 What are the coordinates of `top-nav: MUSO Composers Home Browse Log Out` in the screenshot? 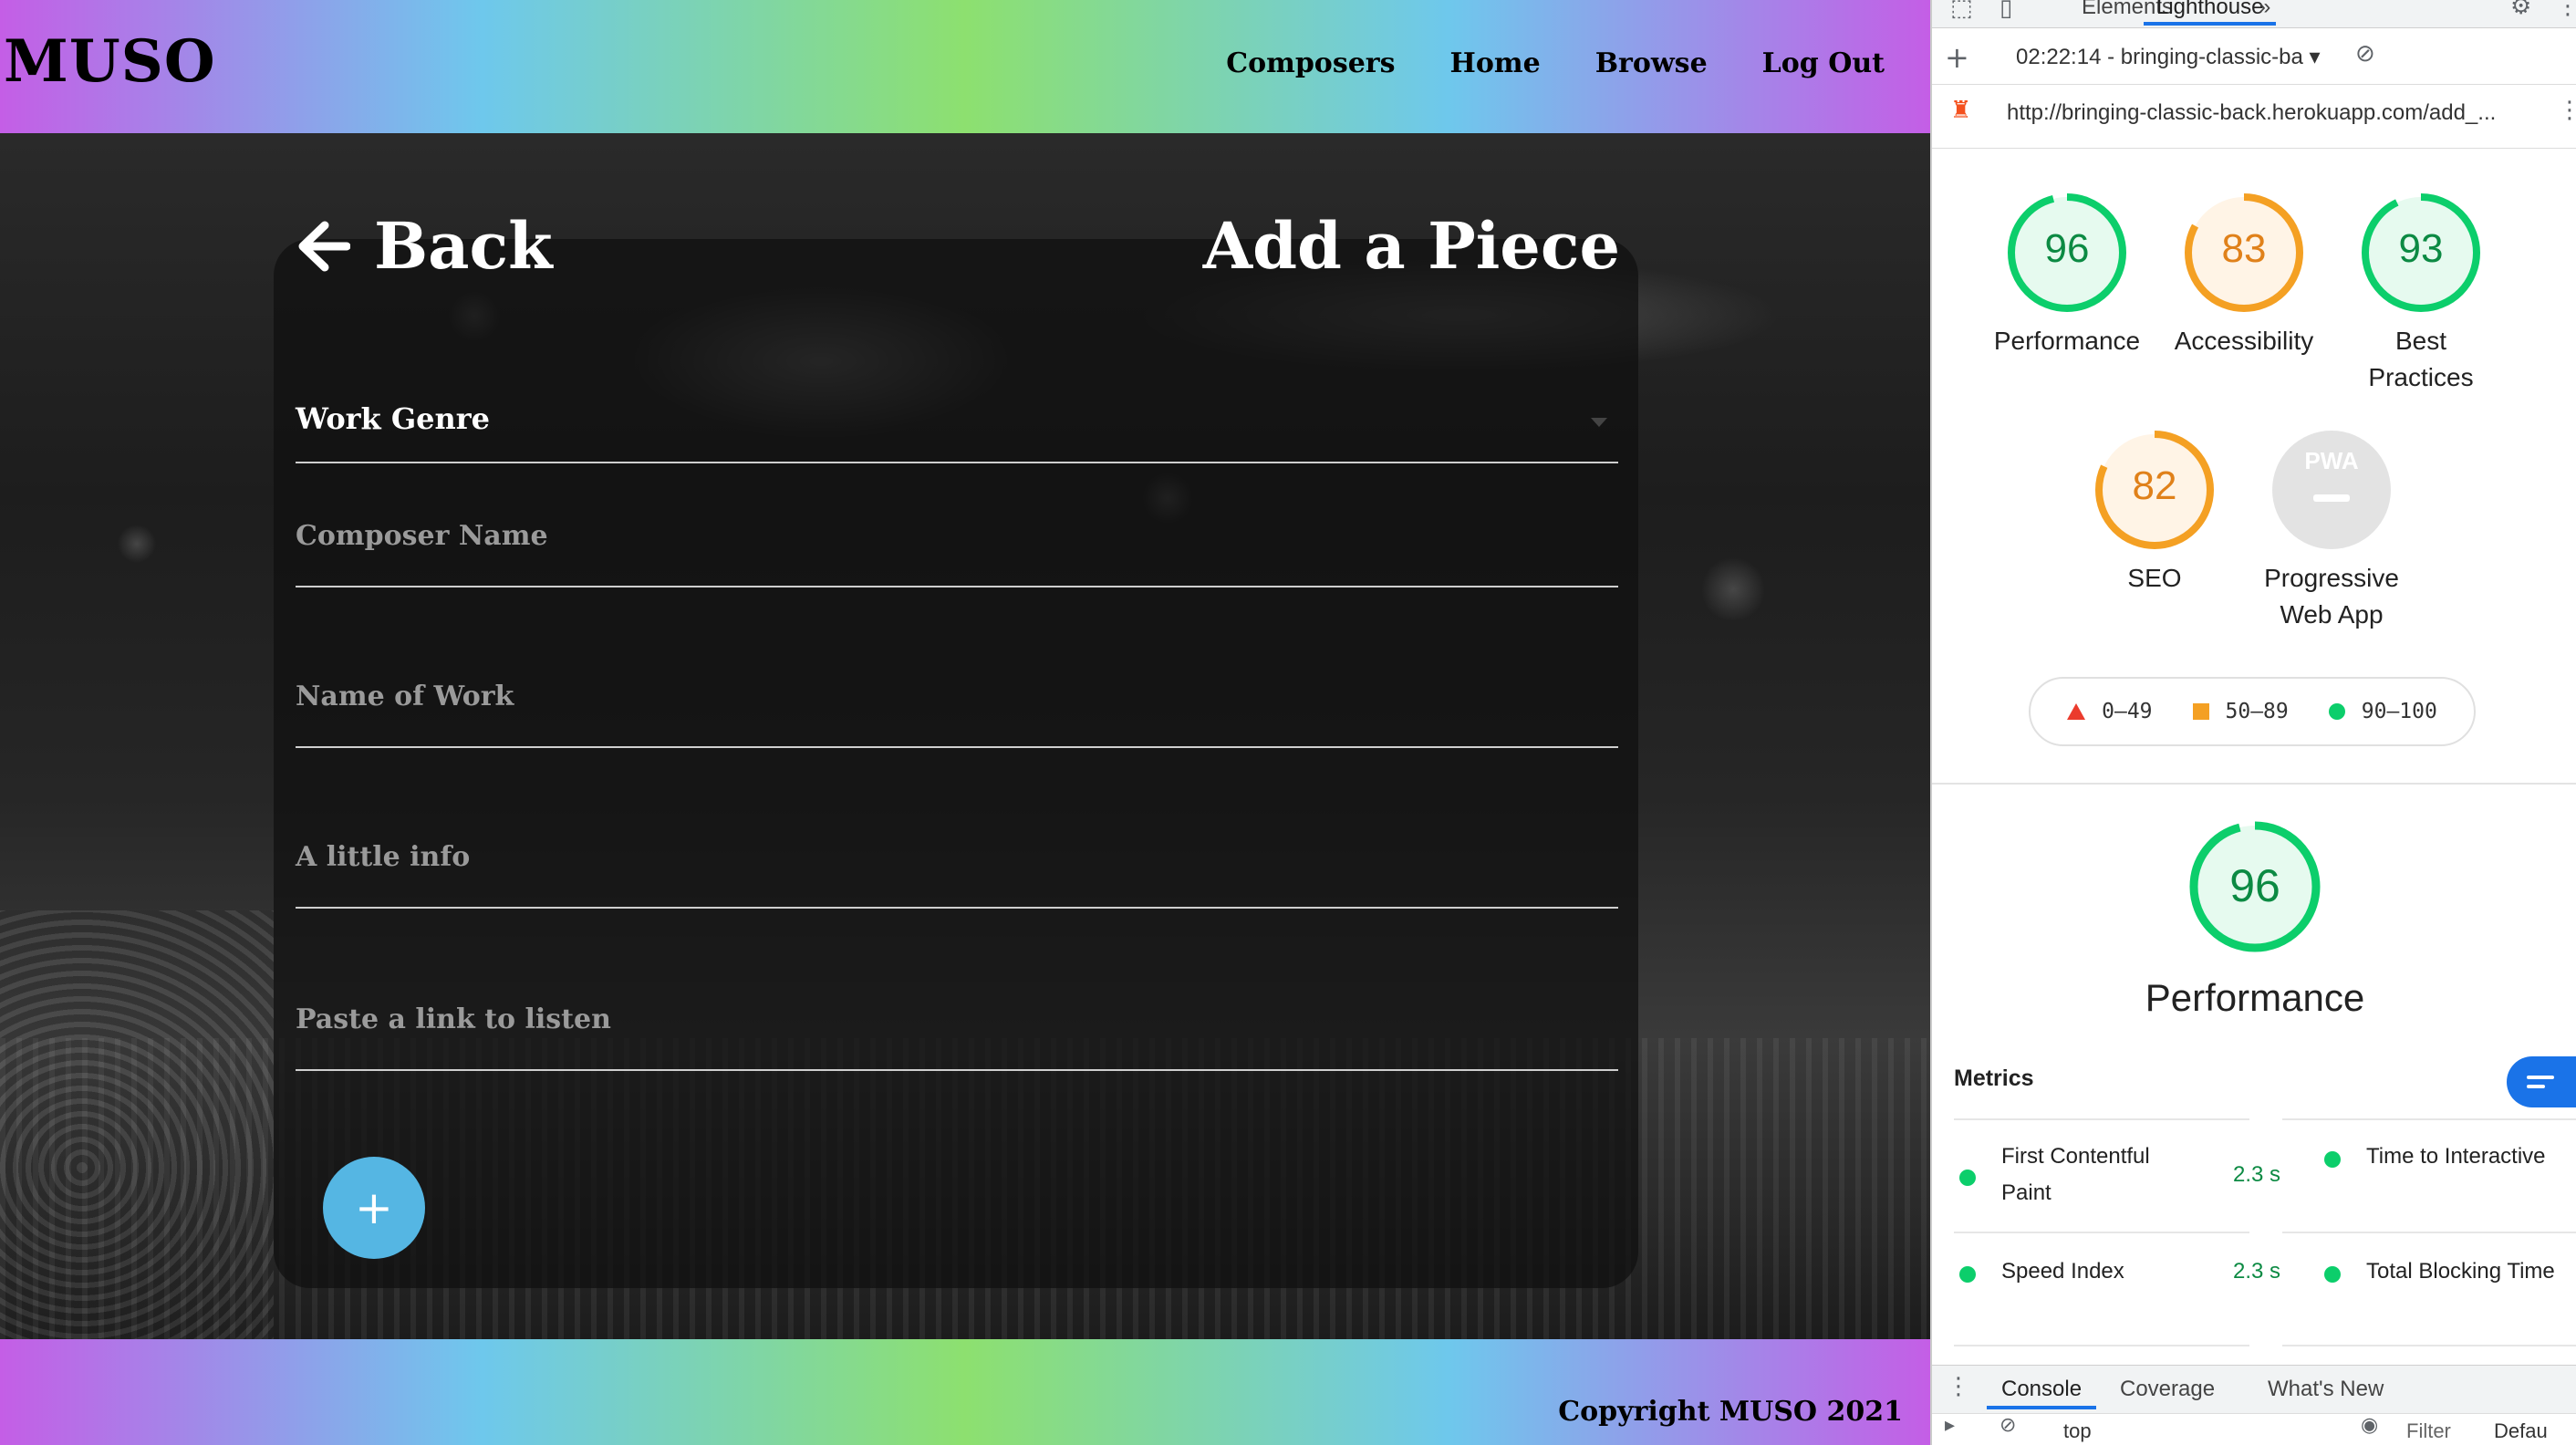 It's located at (965, 66).